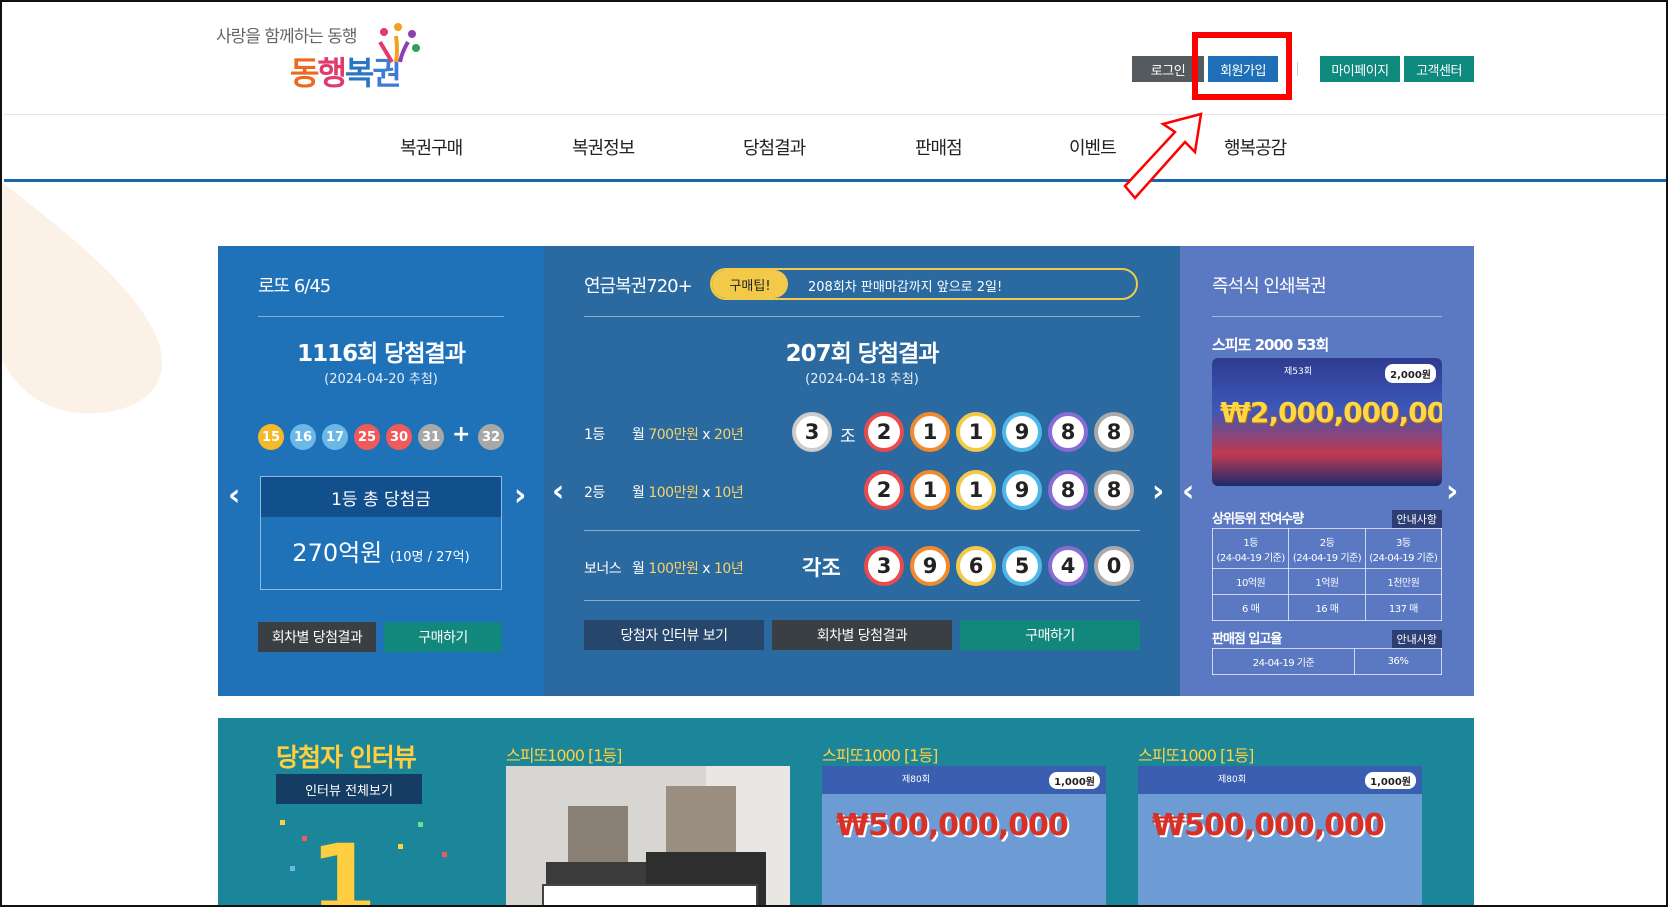 Image resolution: width=1668 pixels, height=907 pixels. Describe the element at coordinates (640, 493) in the screenshot. I see `rank2-prefix: 월` at that location.